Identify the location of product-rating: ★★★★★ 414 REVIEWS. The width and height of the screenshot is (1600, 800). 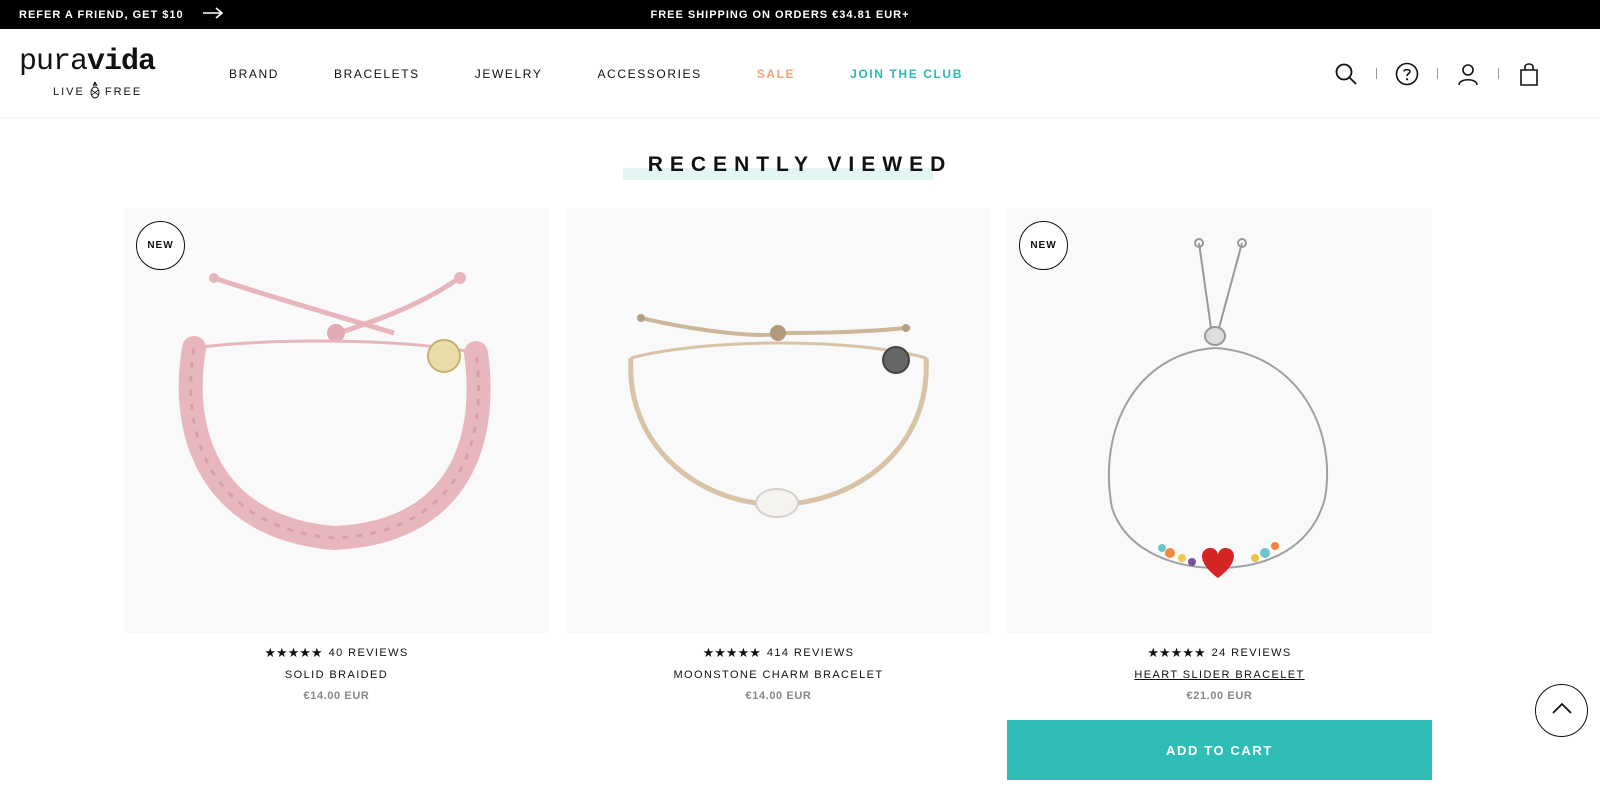
(778, 653).